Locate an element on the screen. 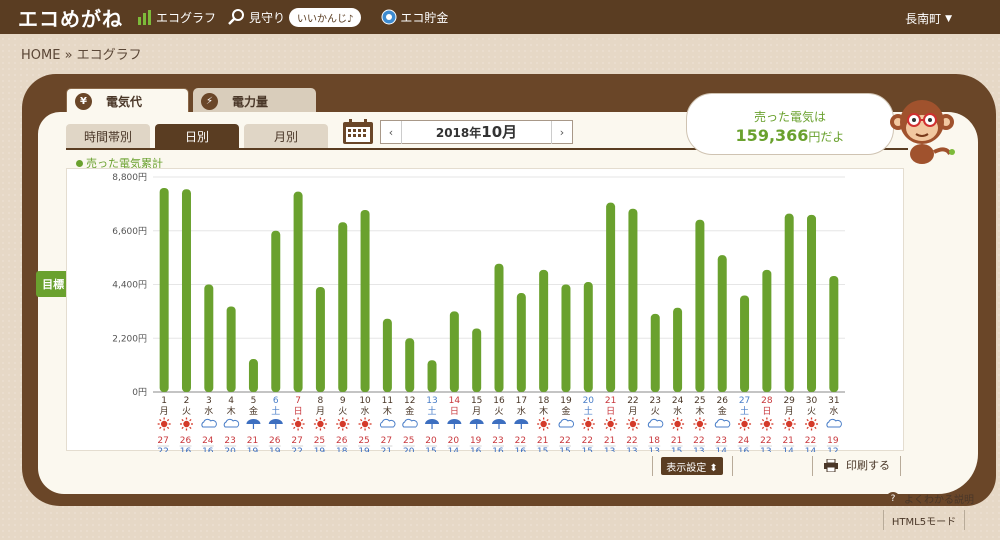 The image size is (1000, 540). tab-electricity-amount: ⚡ 電力量 is located at coordinates (254, 101).